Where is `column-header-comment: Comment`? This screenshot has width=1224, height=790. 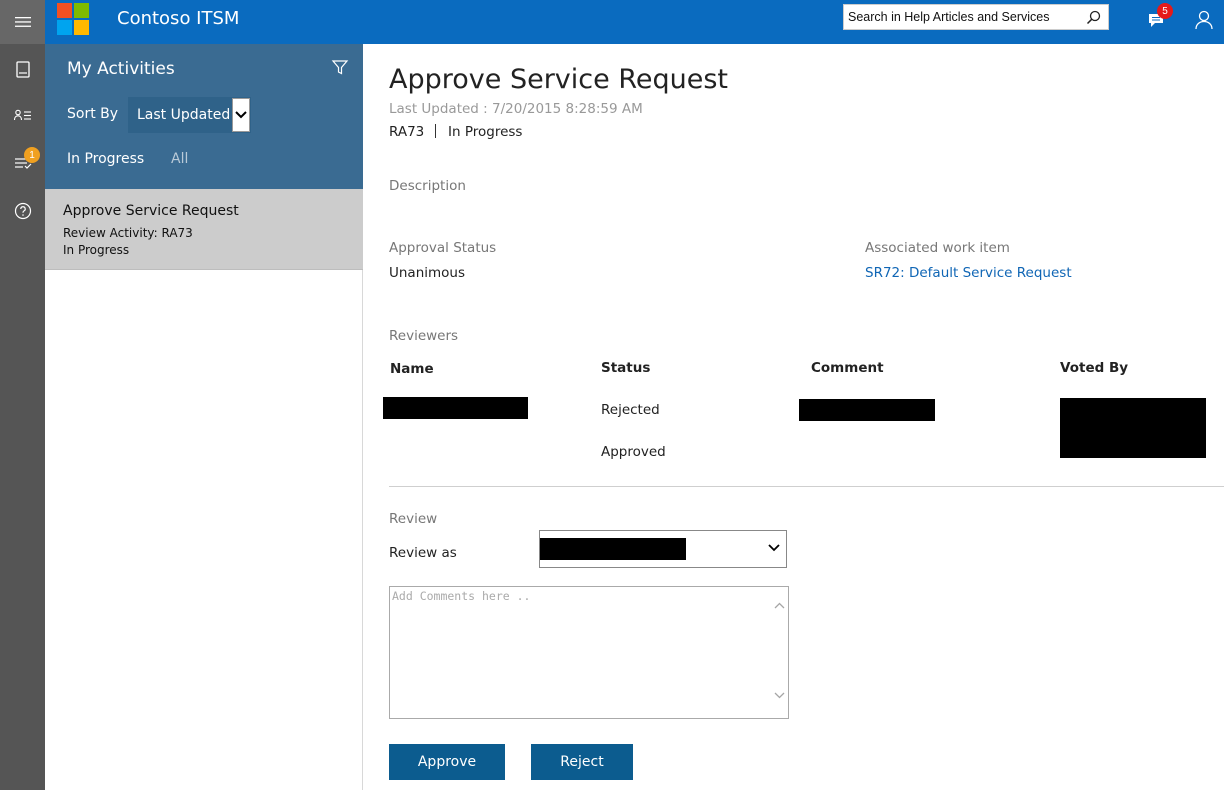 column-header-comment: Comment is located at coordinates (847, 368).